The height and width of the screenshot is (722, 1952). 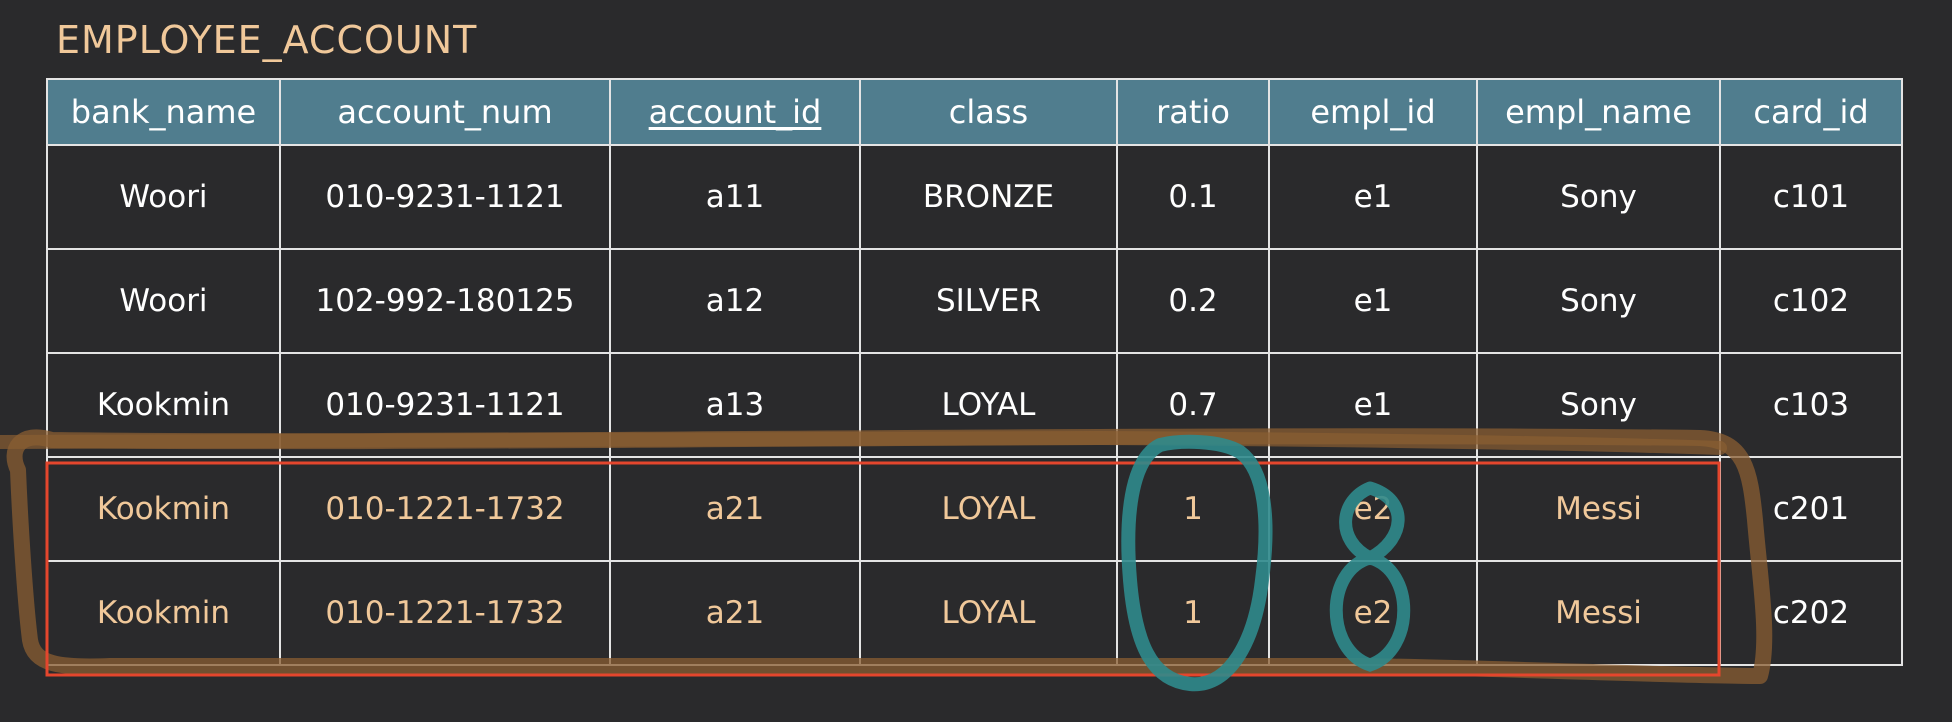 I want to click on cell-card-id: c102, so click(x=1811, y=301).